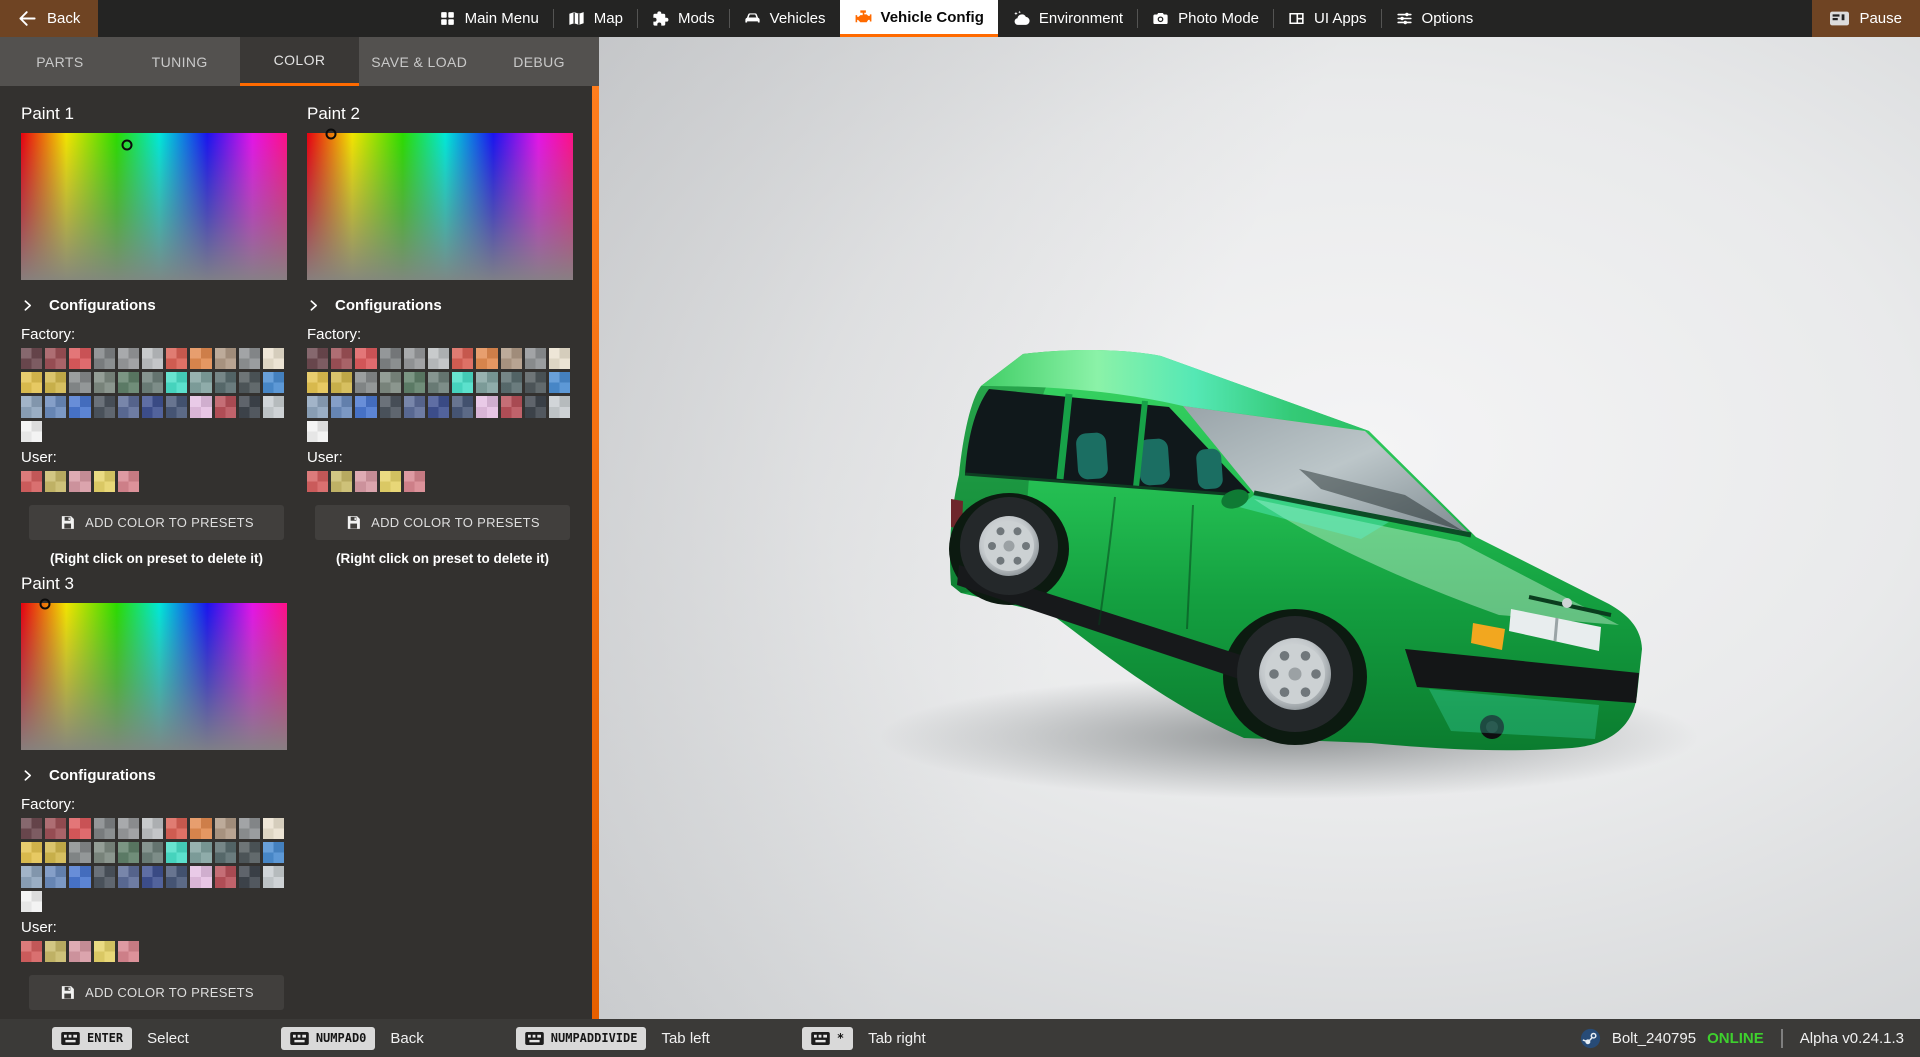  Describe the element at coordinates (1434, 18) in the screenshot. I see `menu-item-options: Options` at that location.